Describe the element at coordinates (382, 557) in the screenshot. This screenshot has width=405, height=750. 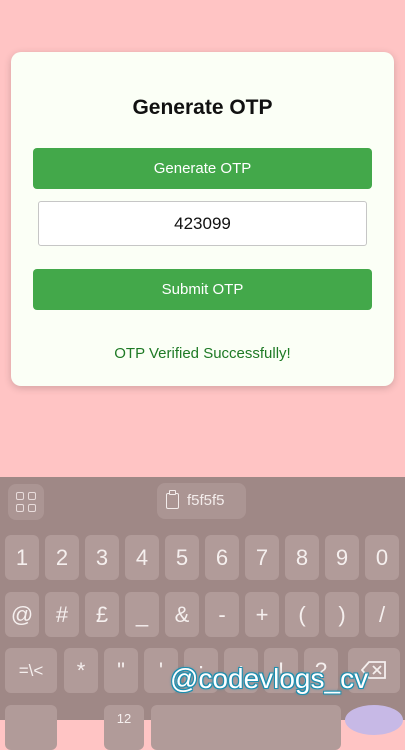
I see `key-0: 0` at that location.